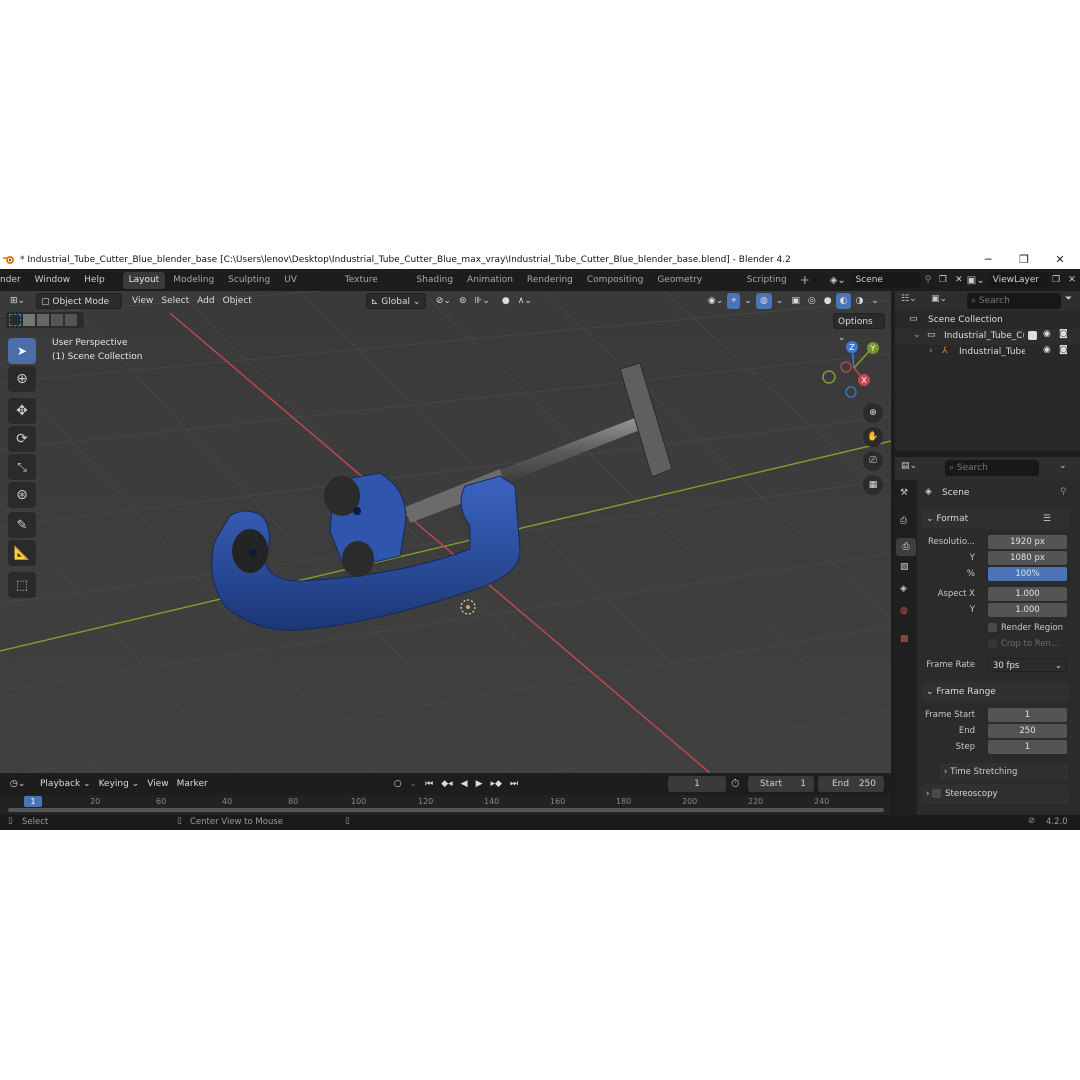 This screenshot has height=1080, width=1080. Describe the element at coordinates (873, 437) in the screenshot. I see `pan-view-button: ✋` at that location.